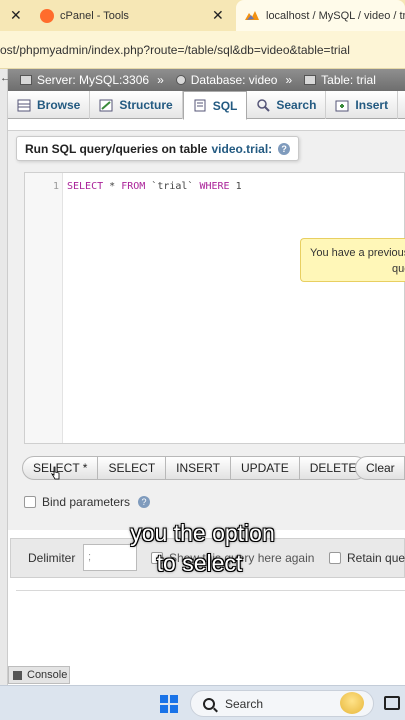 This screenshot has width=405, height=720. What do you see at coordinates (352, 260) in the screenshot?
I see `previous-query-notice: You have a previous que` at bounding box center [352, 260].